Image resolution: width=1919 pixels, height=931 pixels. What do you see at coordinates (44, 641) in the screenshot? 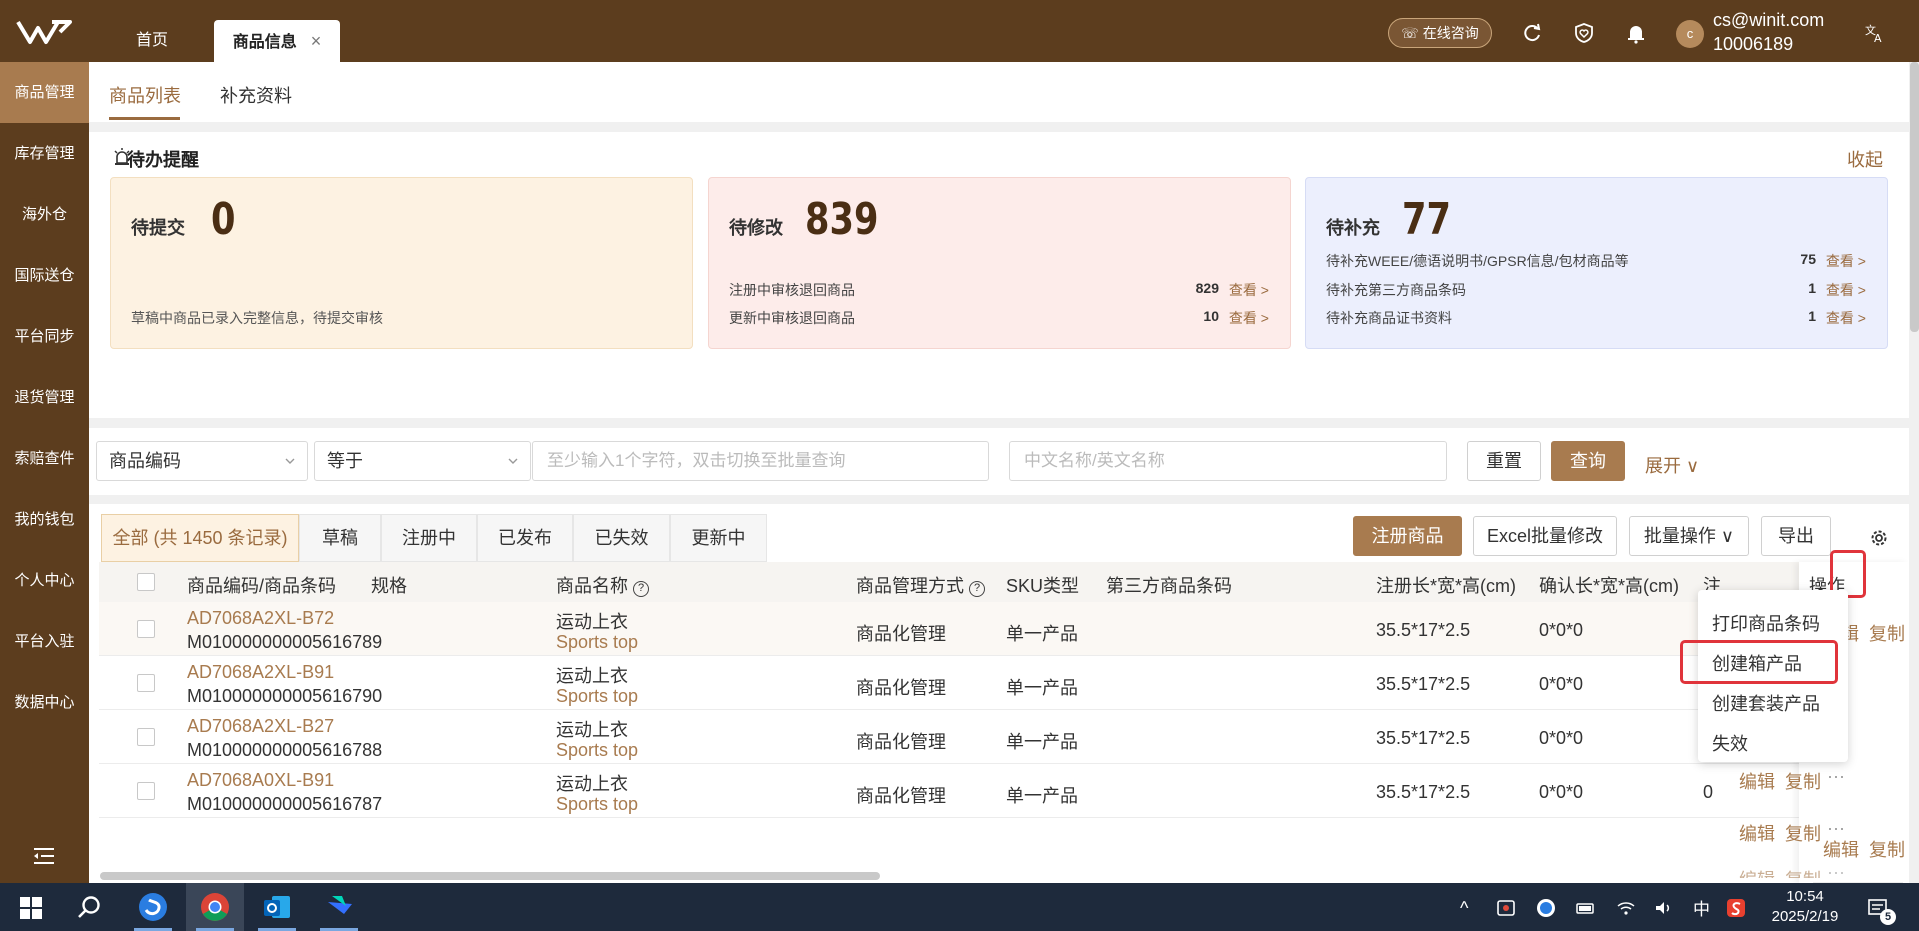
I see `sidebar-item-platform-onboarding: 平台入驻` at bounding box center [44, 641].